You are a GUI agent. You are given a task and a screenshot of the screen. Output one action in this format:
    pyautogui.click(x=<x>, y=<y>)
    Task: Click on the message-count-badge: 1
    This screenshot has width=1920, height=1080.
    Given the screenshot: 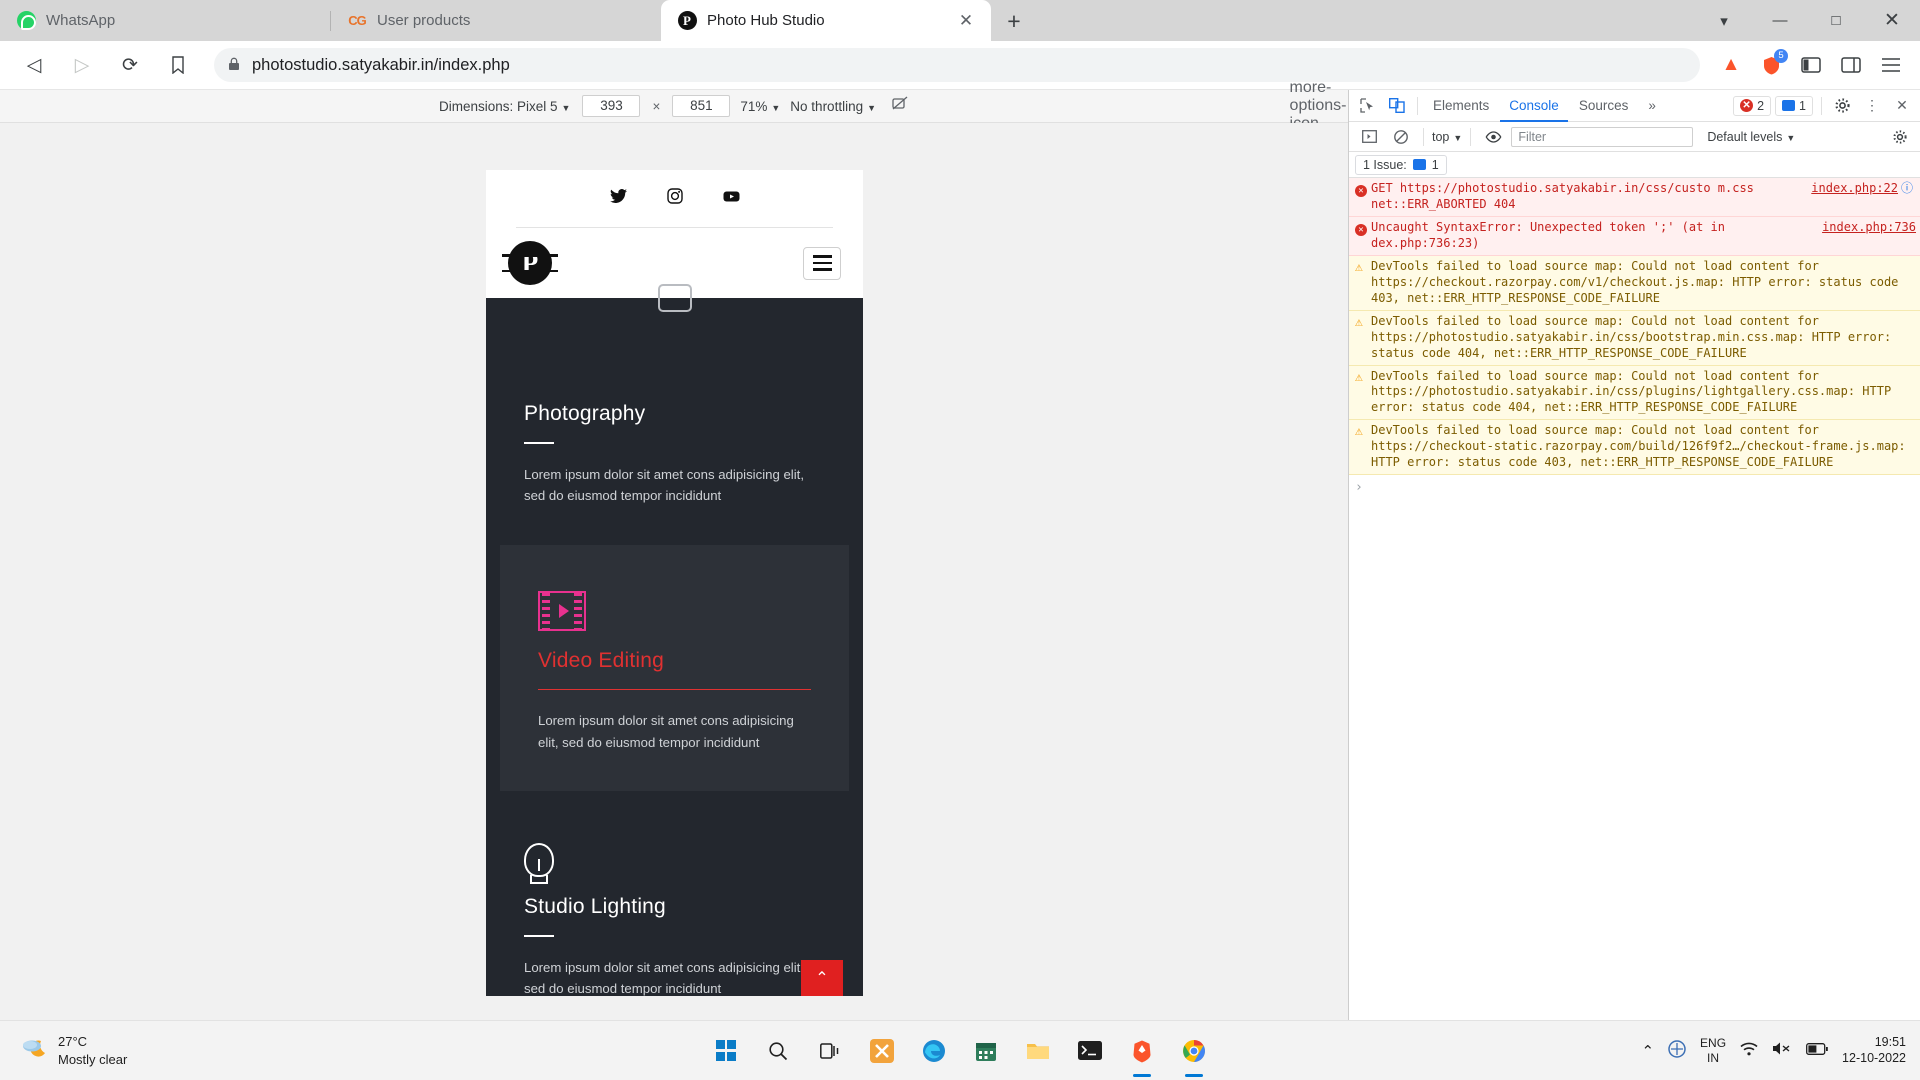 What is the action you would take?
    pyautogui.click(x=1794, y=105)
    